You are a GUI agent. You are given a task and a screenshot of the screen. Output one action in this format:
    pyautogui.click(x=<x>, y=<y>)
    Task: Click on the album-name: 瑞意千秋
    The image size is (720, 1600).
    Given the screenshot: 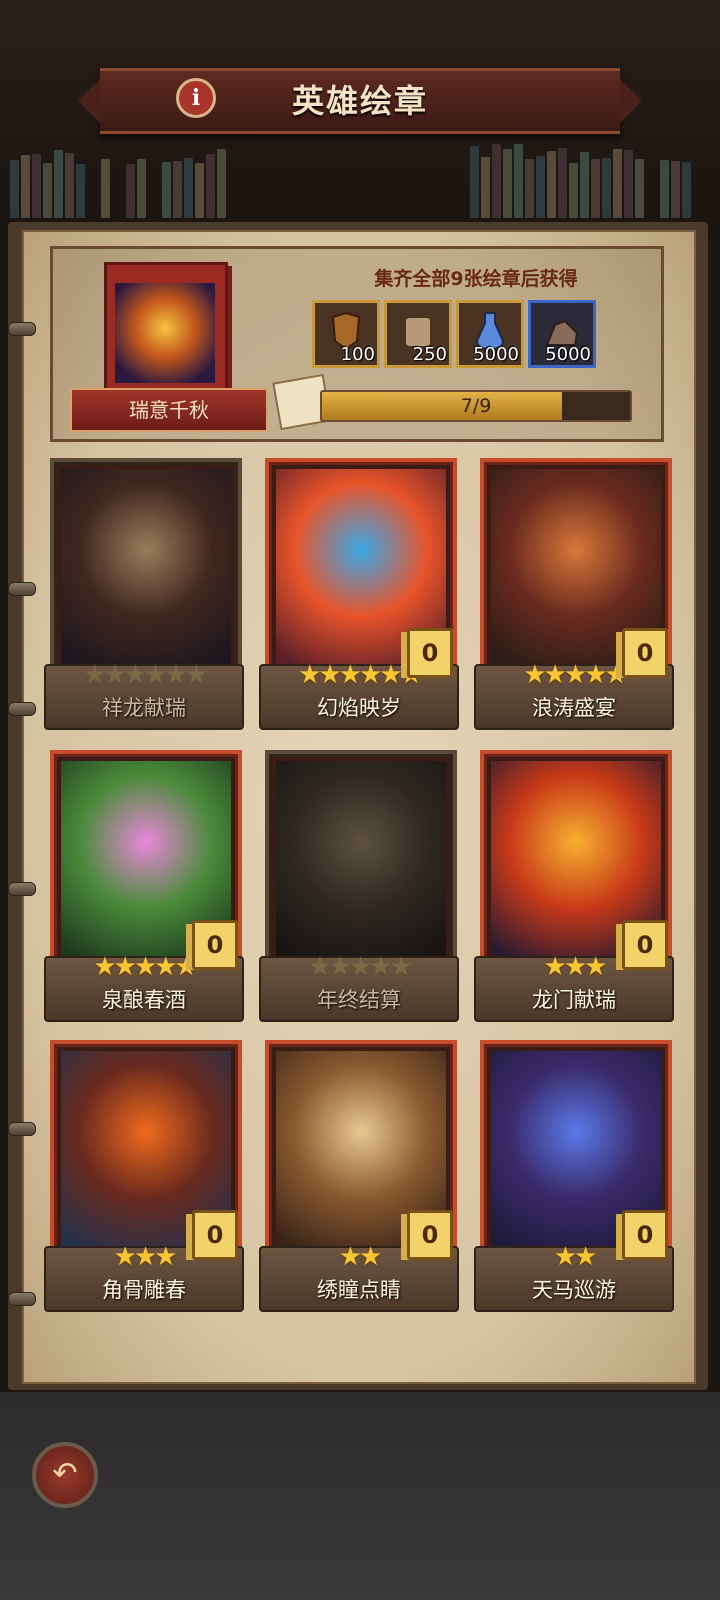 What is the action you would take?
    pyautogui.click(x=169, y=410)
    